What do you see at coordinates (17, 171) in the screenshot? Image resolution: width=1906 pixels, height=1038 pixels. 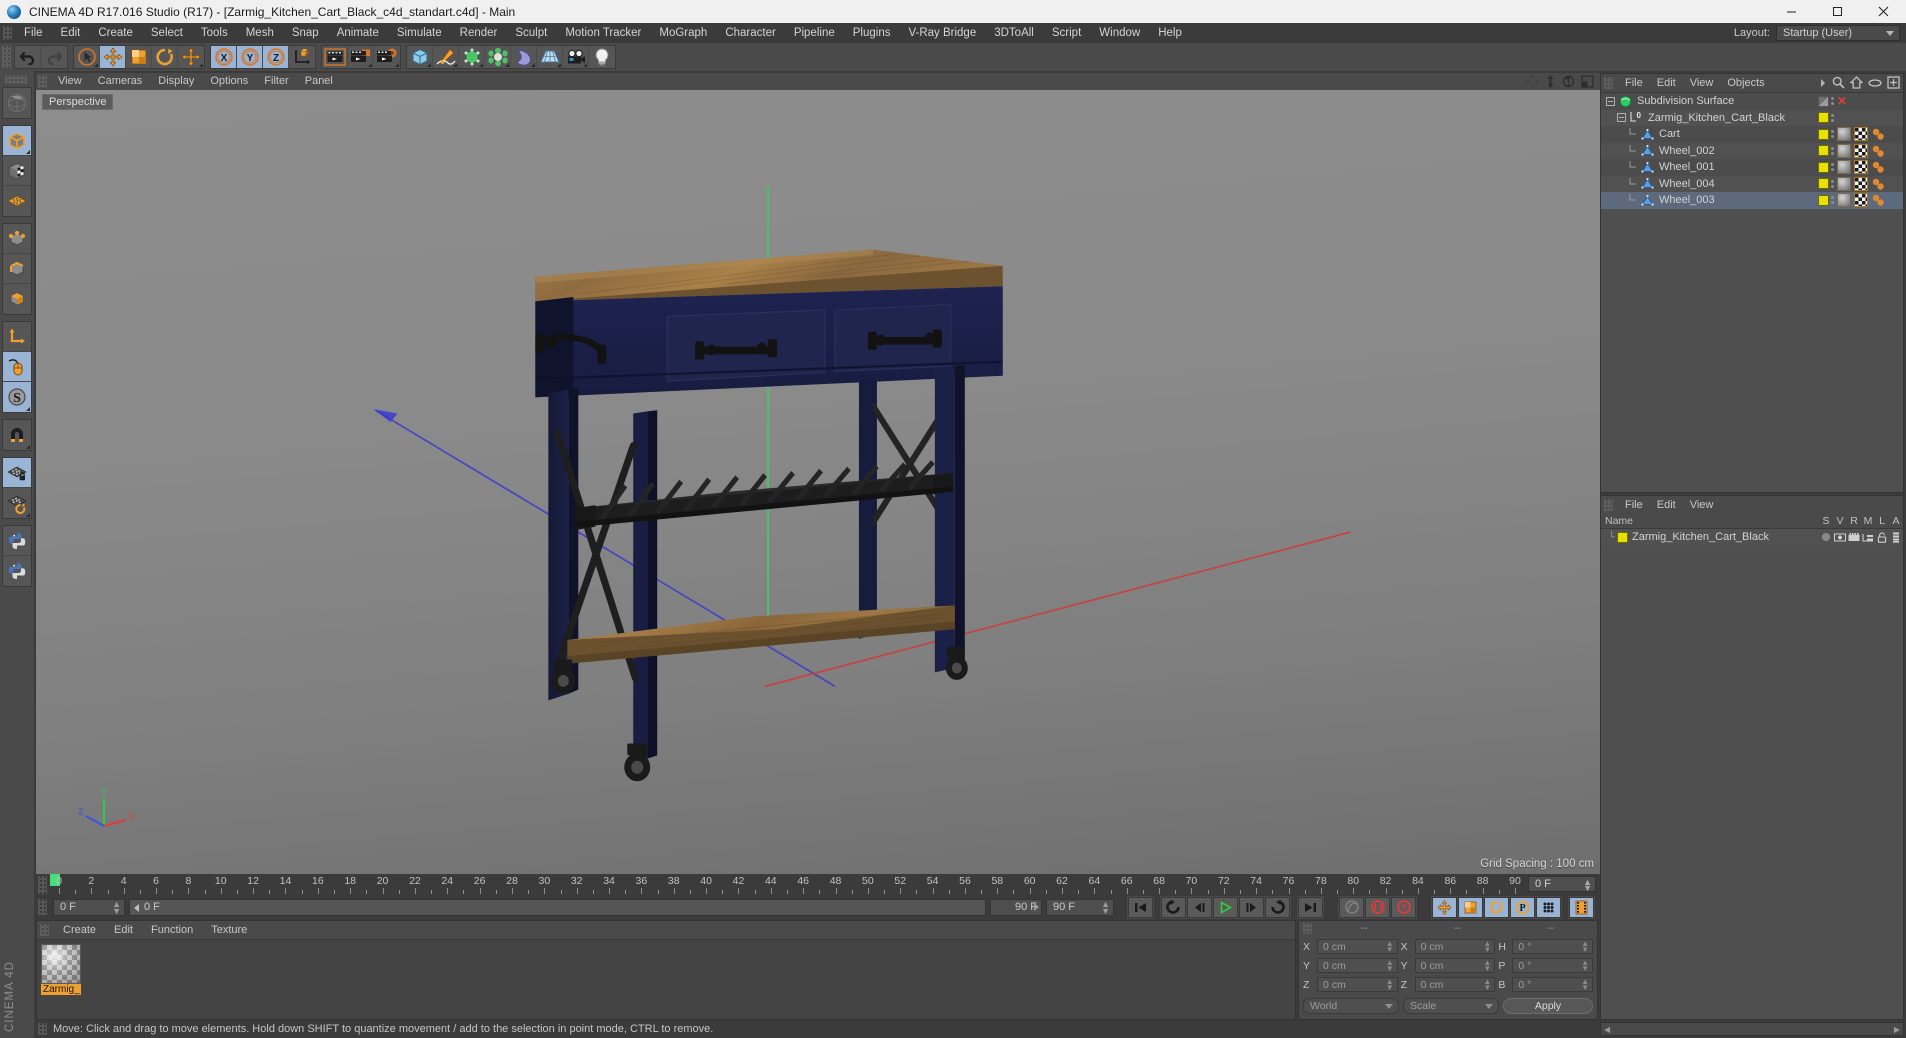 I see `texture-mode-button` at bounding box center [17, 171].